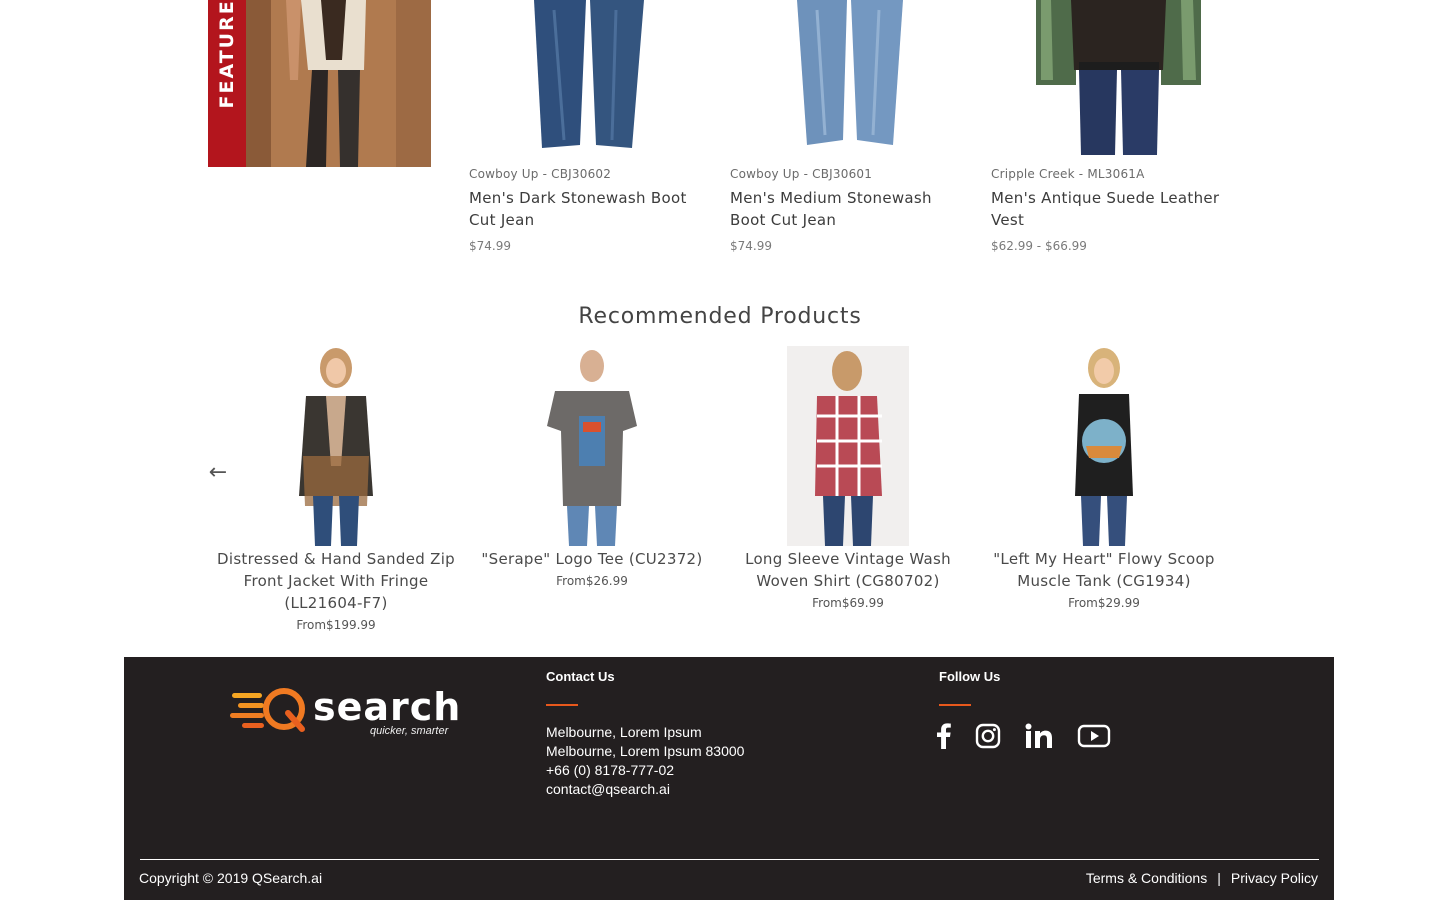 The image size is (1440, 900). I want to click on youtube-icon, so click(1094, 736).